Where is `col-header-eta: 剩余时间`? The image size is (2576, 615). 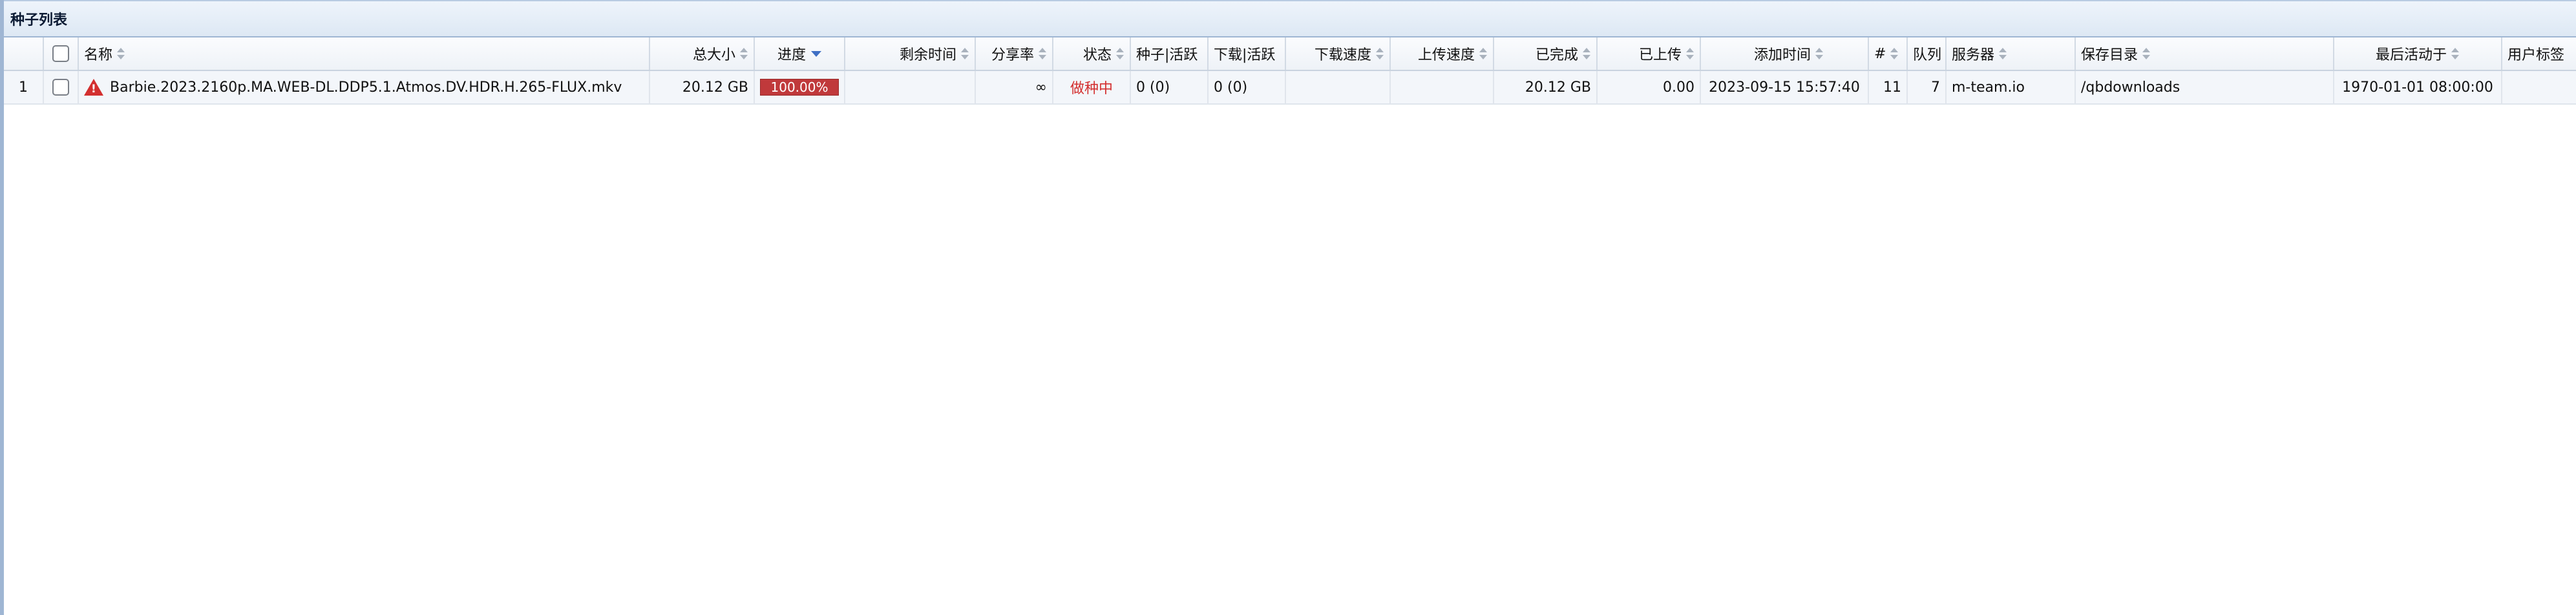 col-header-eta: 剩余时间 is located at coordinates (910, 53).